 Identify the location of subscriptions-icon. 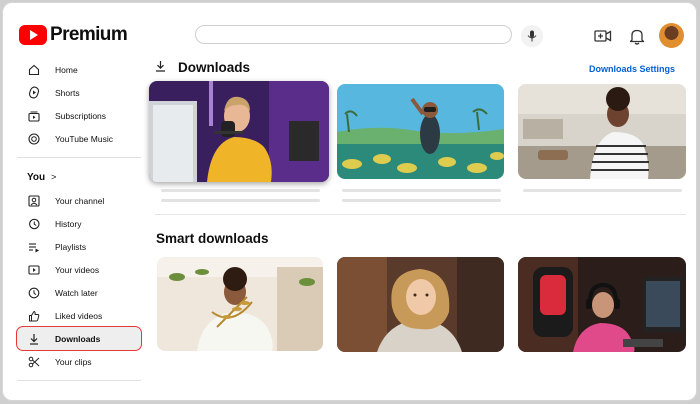
(34, 116).